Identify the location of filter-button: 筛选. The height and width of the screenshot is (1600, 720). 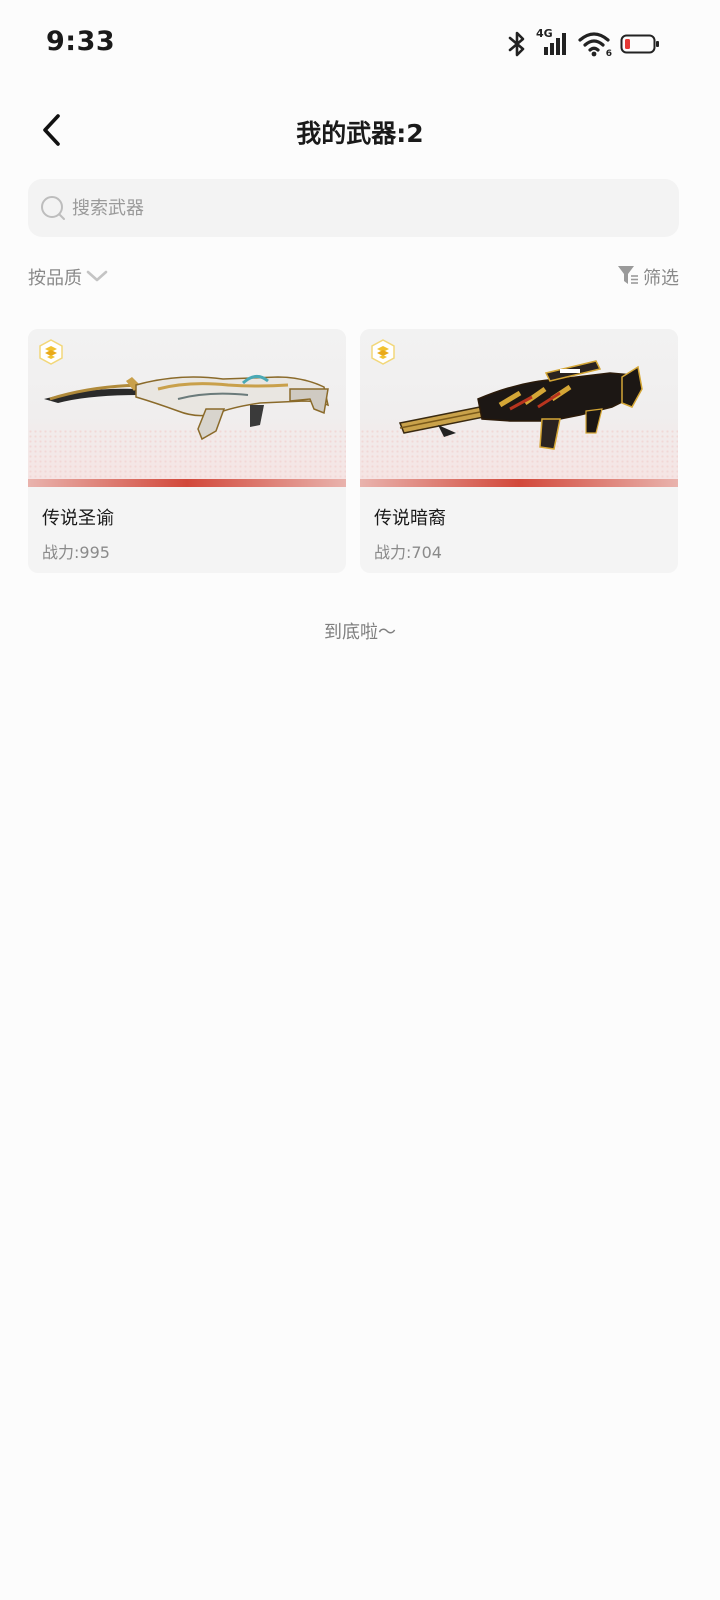
(648, 277).